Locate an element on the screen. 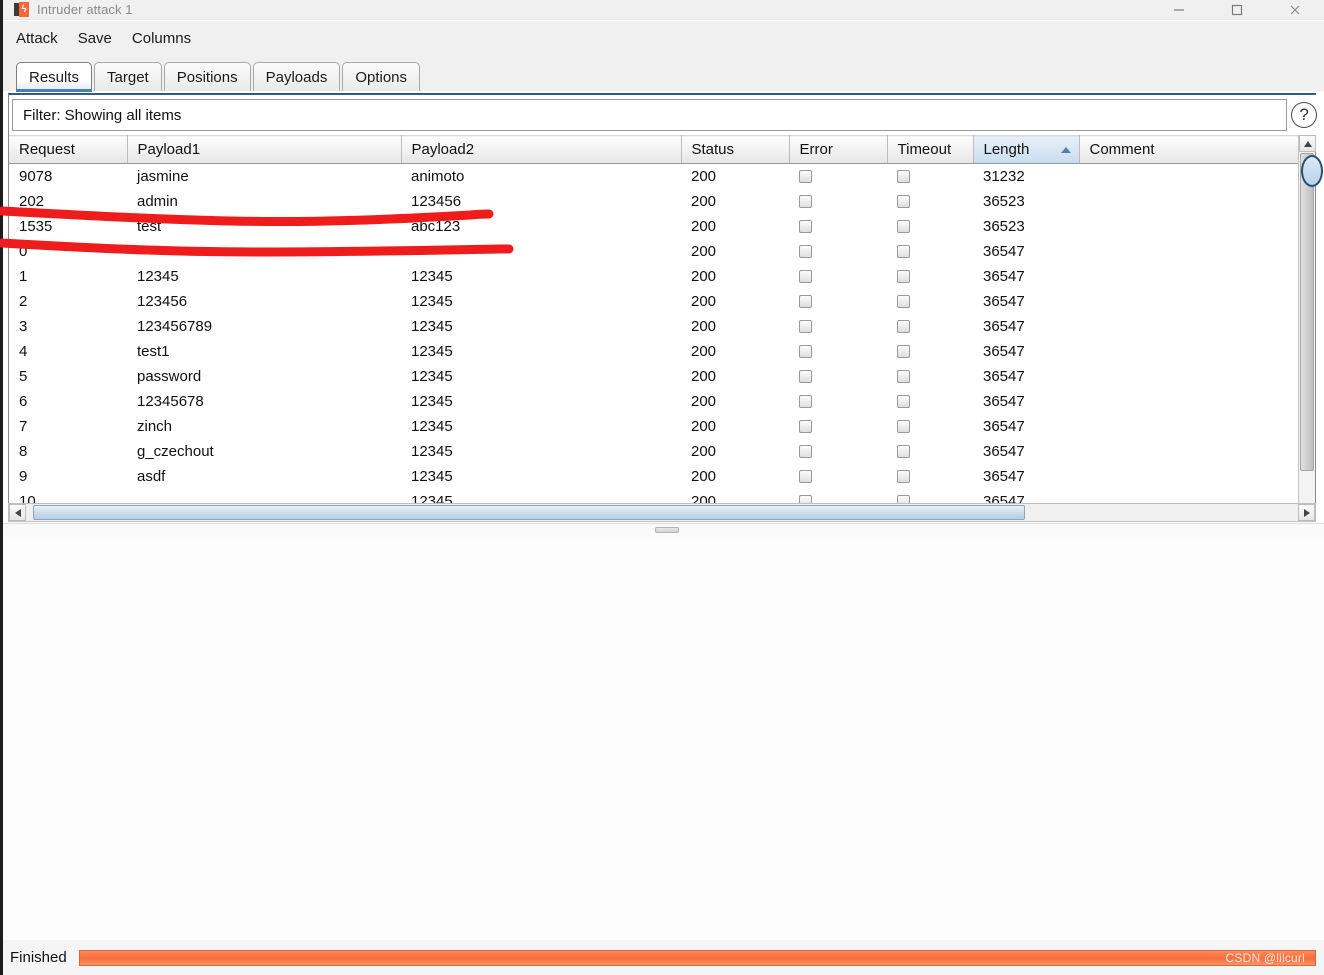 The height and width of the screenshot is (975, 1324). filter-row: Filter: Showing all items ? is located at coordinates (663, 115).